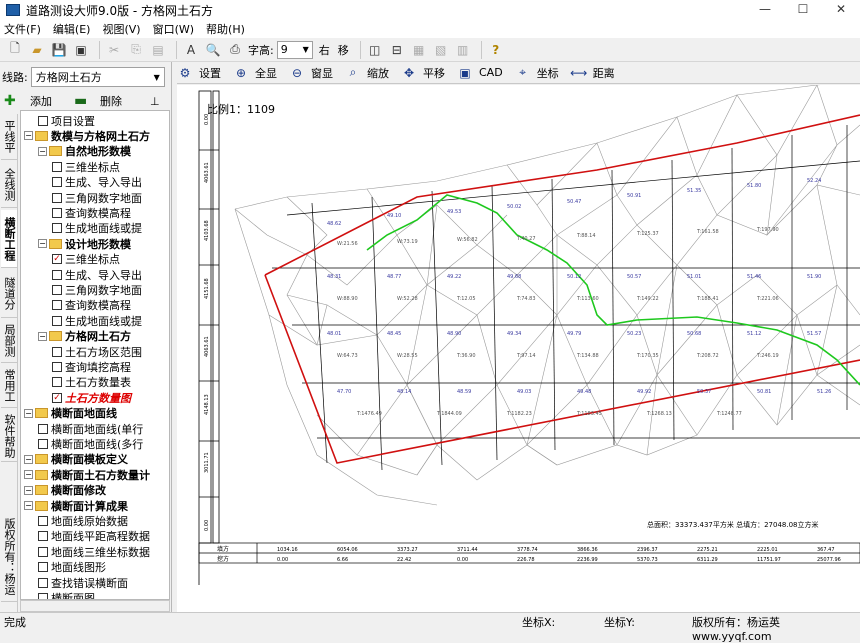  Describe the element at coordinates (294, 49) in the screenshot. I see `font-height-select: 9 ▼` at that location.